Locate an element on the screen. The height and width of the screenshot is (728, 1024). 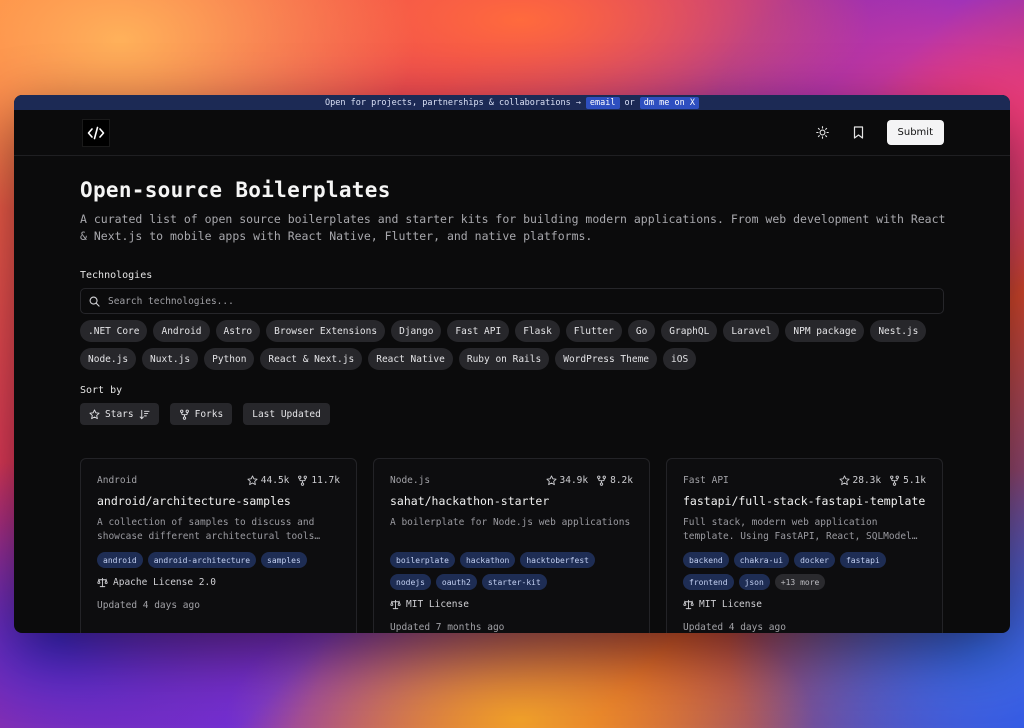
repo-tag: boilerplate is located at coordinates (422, 560).